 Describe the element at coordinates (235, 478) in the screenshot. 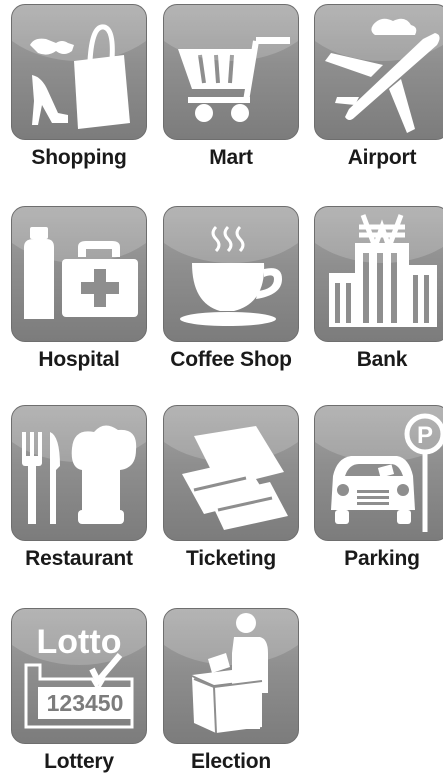

I see `ticket-icon` at that location.